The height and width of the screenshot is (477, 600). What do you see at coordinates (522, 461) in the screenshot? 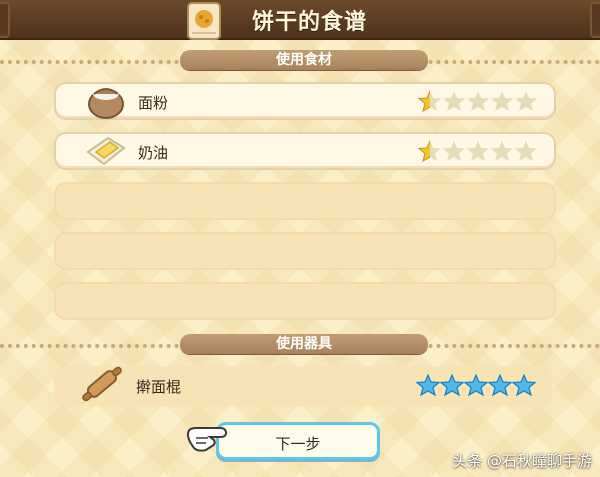
I see `watermark: 头条 @石秋瞳聊手游` at bounding box center [522, 461].